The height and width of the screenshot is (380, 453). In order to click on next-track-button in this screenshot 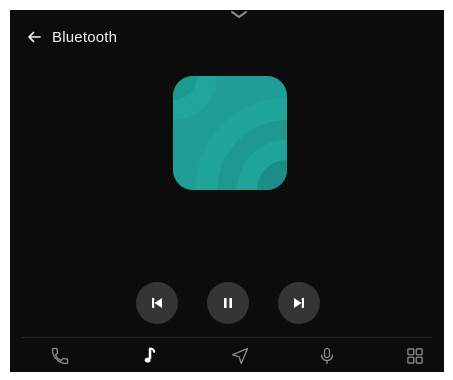, I will do `click(299, 303)`.